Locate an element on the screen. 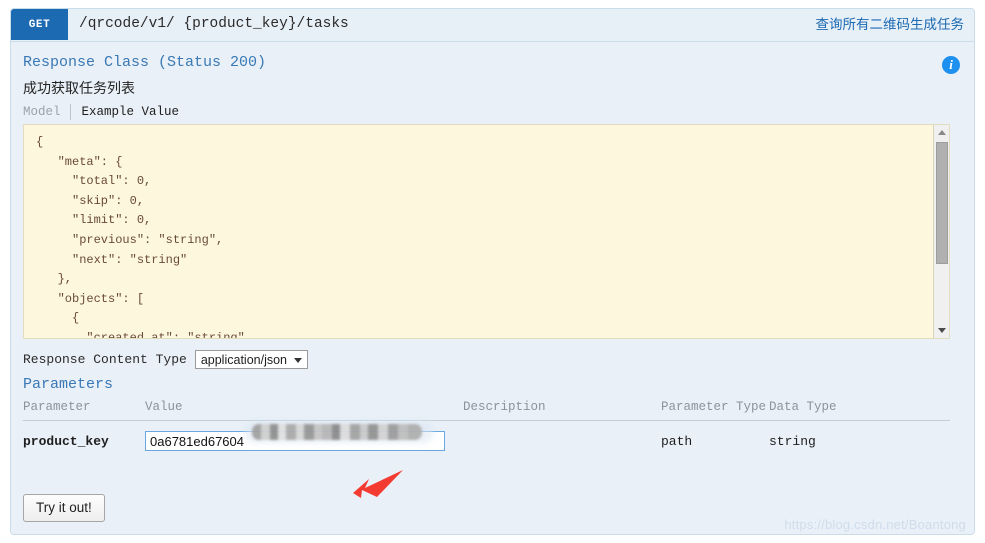  parameter-value-cell is located at coordinates (304, 440).